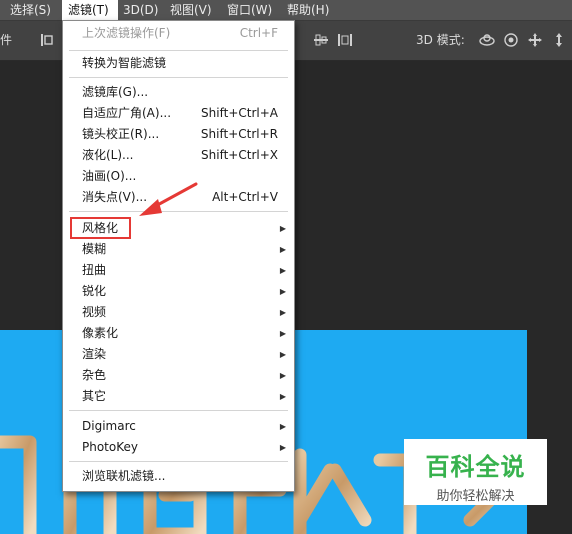 The width and height of the screenshot is (572, 534). What do you see at coordinates (475, 467) in the screenshot?
I see `watermark-title: 百科全说` at bounding box center [475, 467].